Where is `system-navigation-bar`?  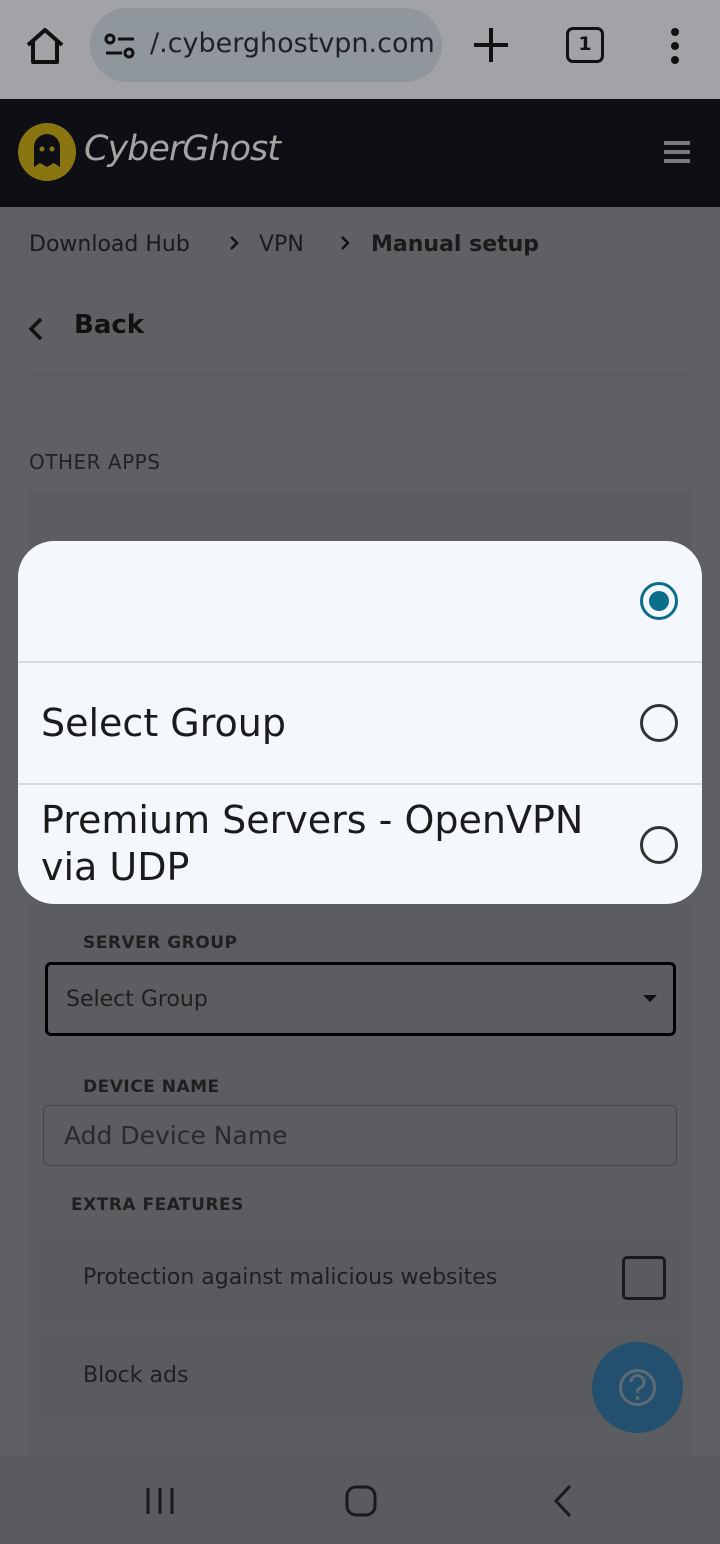
system-navigation-bar is located at coordinates (360, 1499).